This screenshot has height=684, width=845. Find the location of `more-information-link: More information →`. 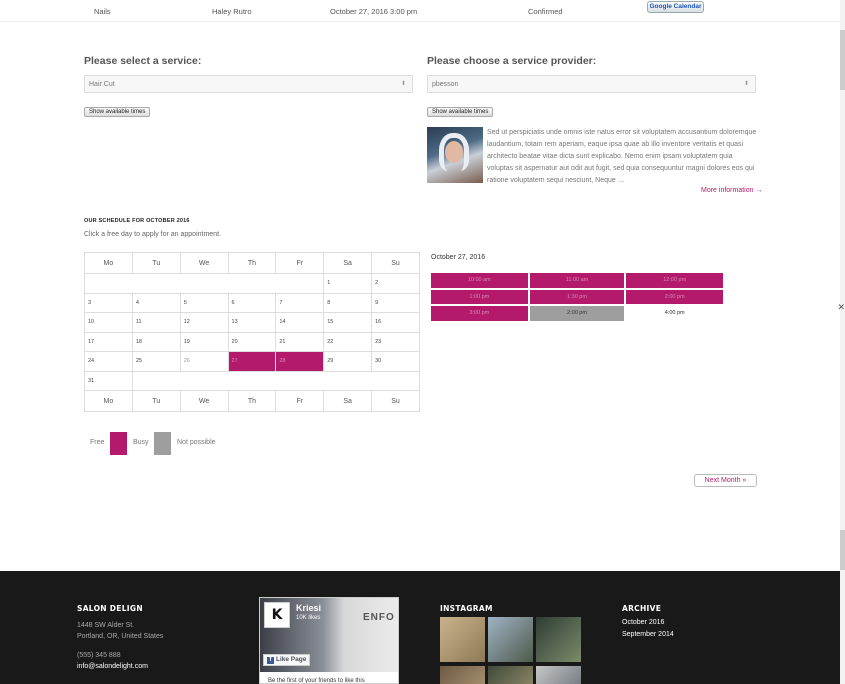

more-information-link: More information → is located at coordinates (594, 190).